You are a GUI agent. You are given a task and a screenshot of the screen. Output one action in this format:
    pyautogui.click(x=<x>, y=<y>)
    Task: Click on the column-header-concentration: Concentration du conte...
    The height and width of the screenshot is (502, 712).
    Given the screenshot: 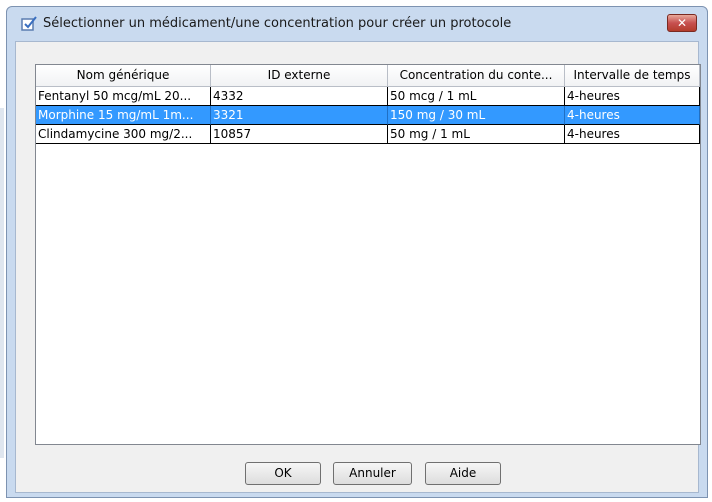 What is the action you would take?
    pyautogui.click(x=476, y=76)
    